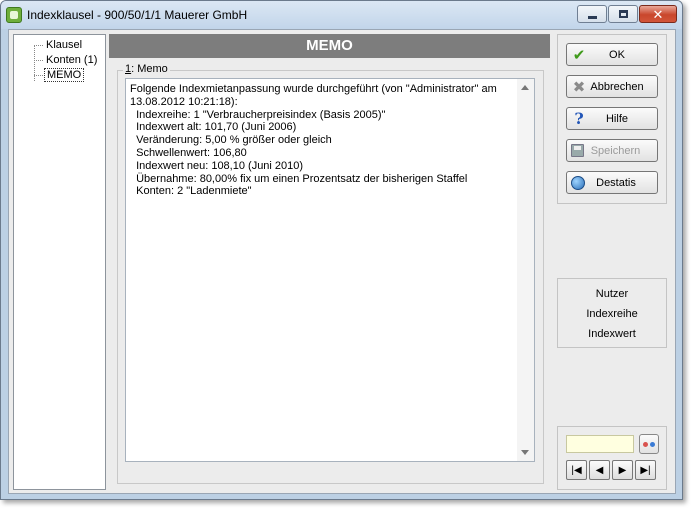 The height and width of the screenshot is (512, 692). Describe the element at coordinates (64, 75) in the screenshot. I see `tree-item-memo: MEMO` at that location.